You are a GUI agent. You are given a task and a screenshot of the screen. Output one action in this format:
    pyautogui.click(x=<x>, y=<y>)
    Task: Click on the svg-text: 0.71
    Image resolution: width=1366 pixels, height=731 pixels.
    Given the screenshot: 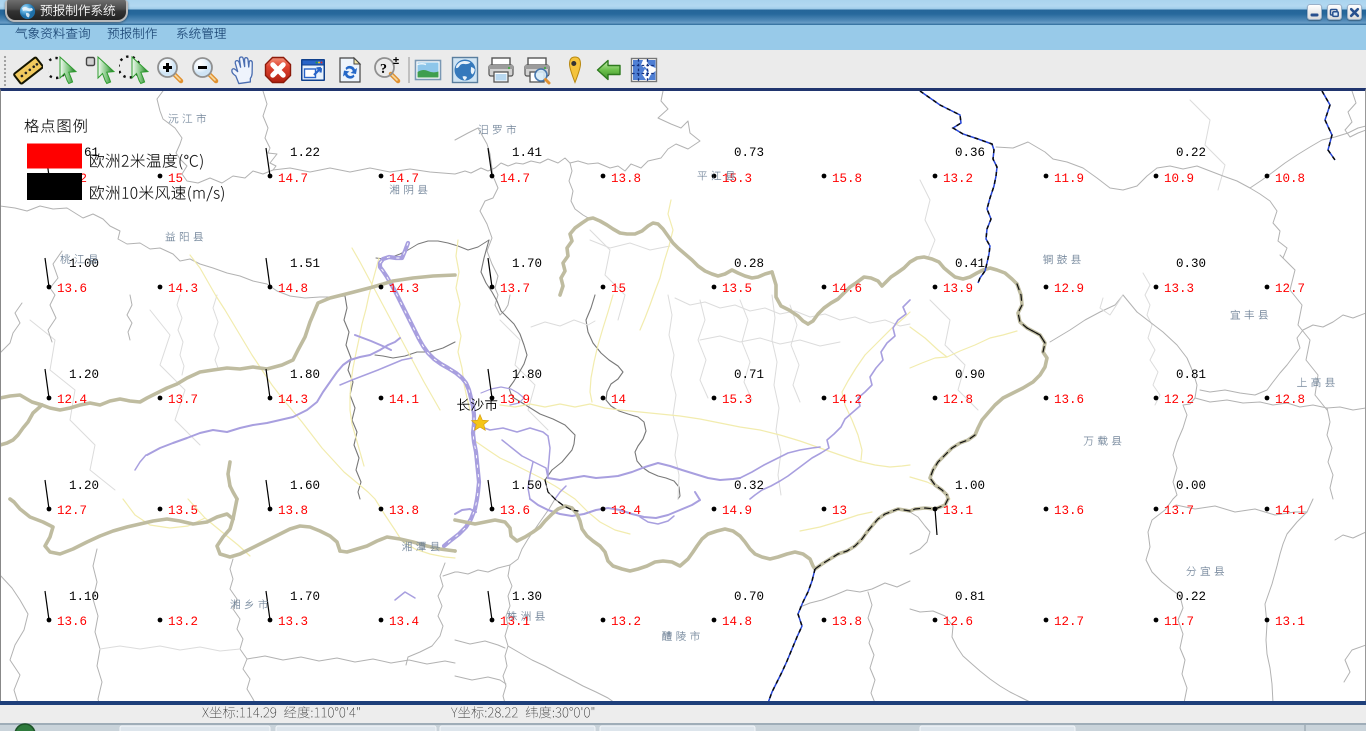 What is the action you would take?
    pyautogui.click(x=749, y=375)
    